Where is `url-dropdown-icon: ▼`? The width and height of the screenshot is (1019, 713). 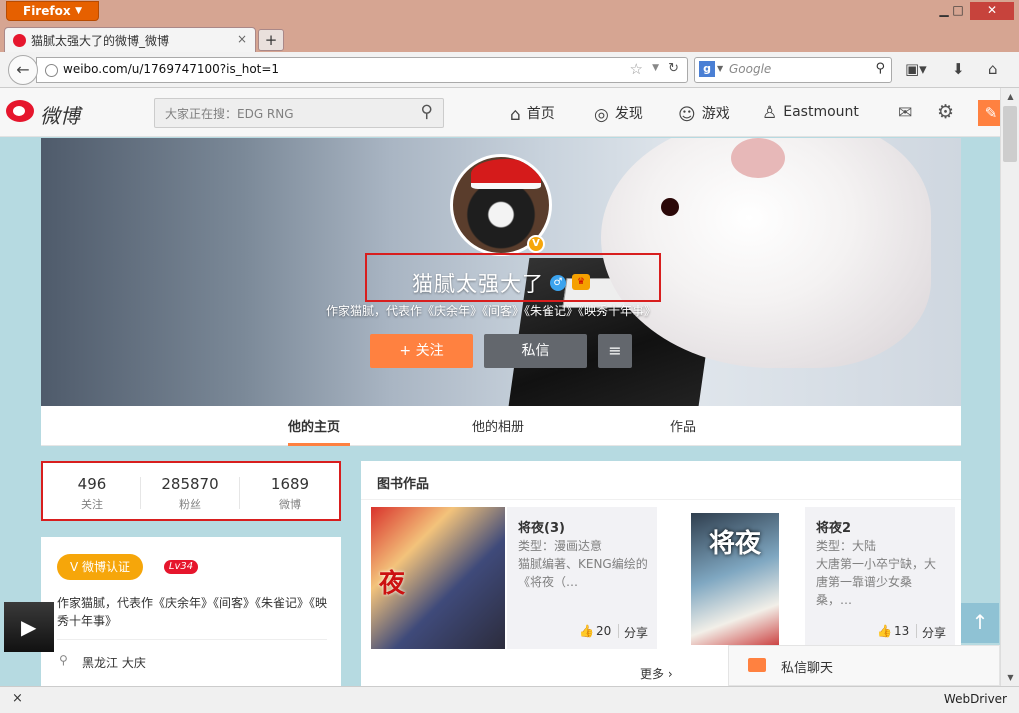 url-dropdown-icon: ▼ is located at coordinates (655, 68).